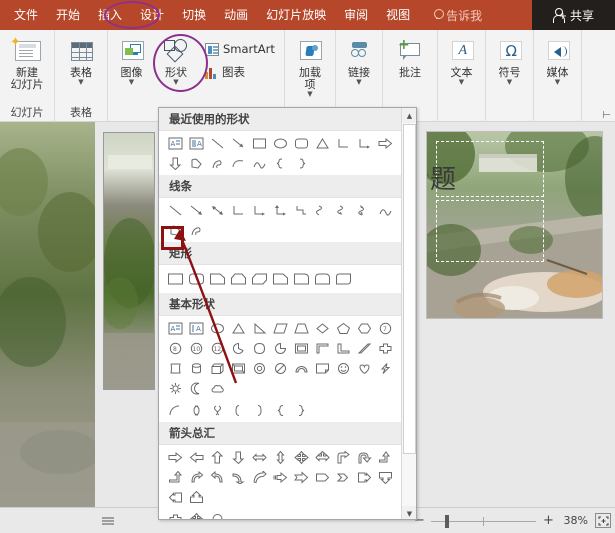 The height and width of the screenshot is (533, 615). I want to click on shape-cross, so click(385, 348).